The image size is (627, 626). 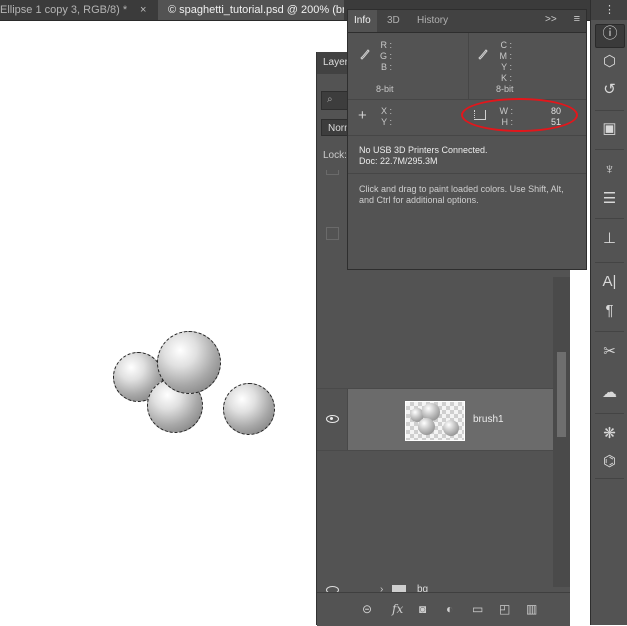 What do you see at coordinates (449, 609) in the screenshot?
I see `adjustment-icon: ◐` at bounding box center [449, 609].